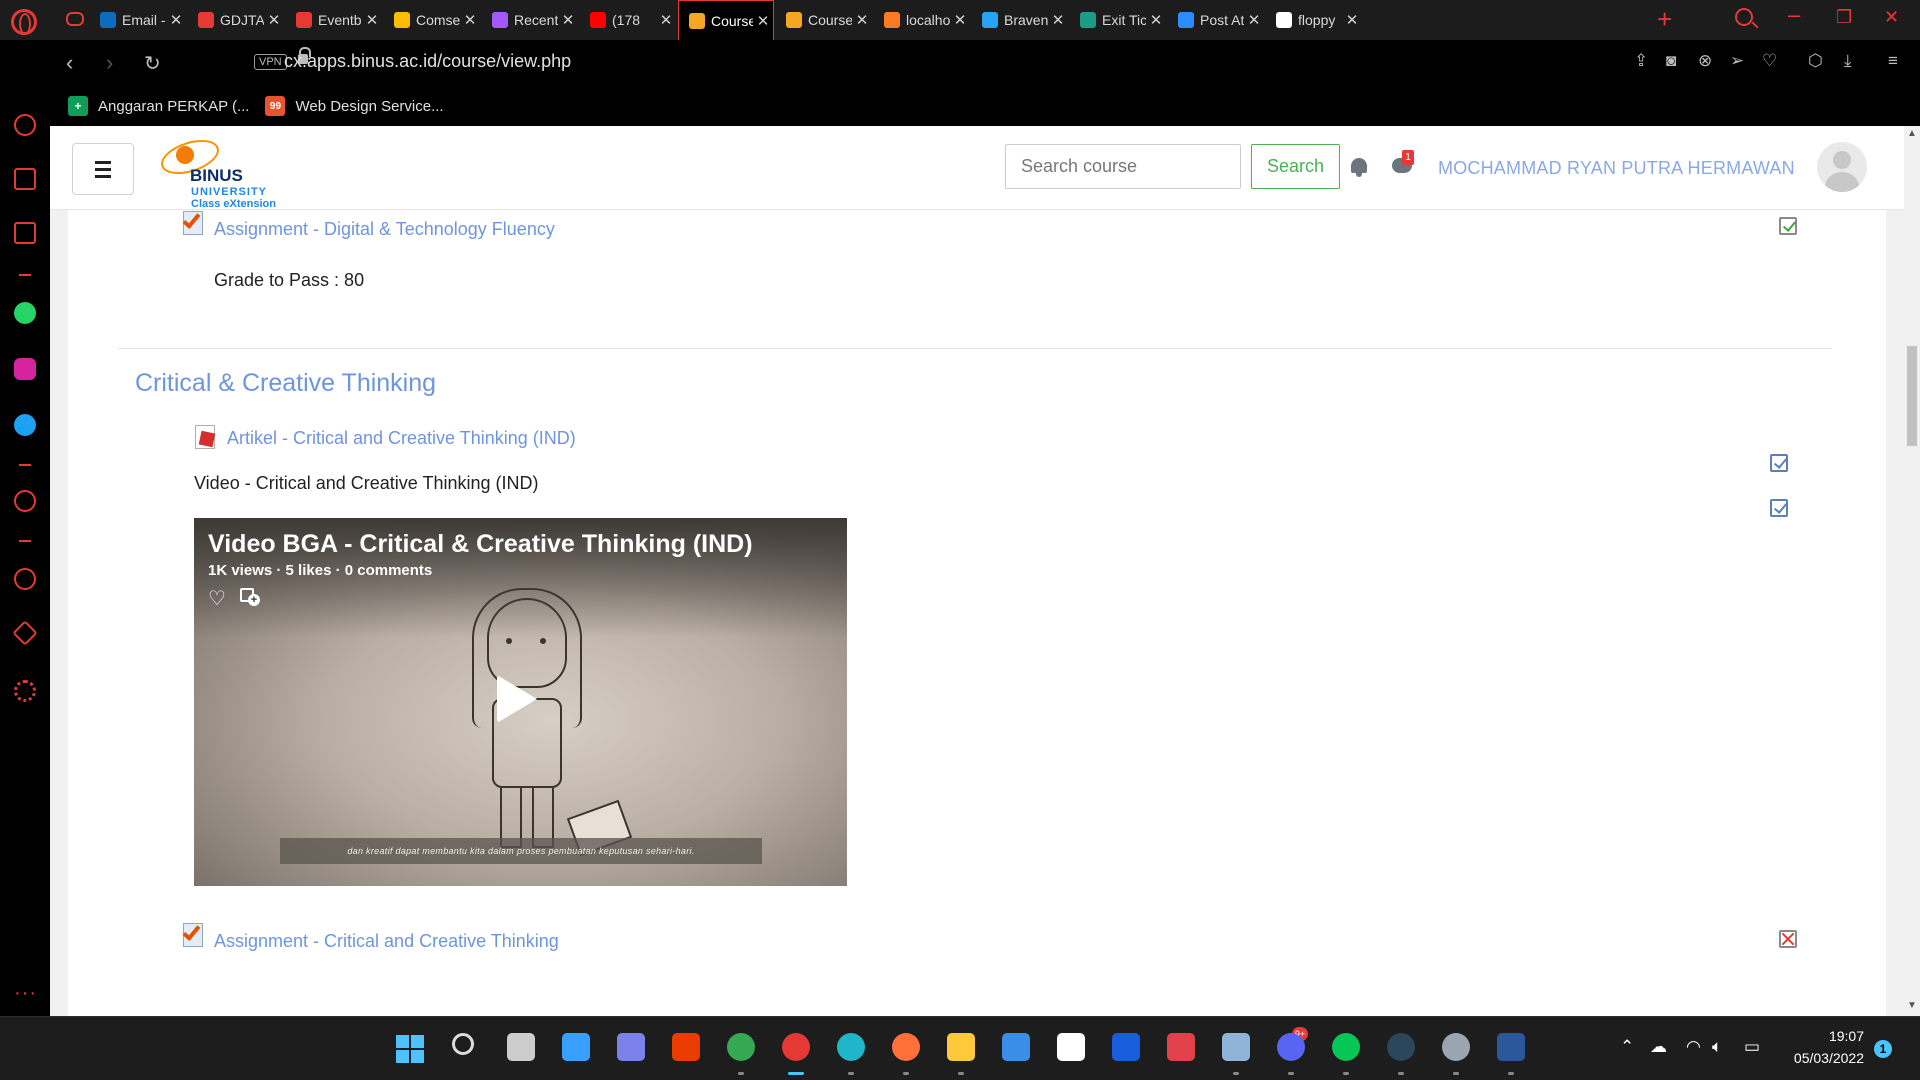 The height and width of the screenshot is (1080, 1920). Describe the element at coordinates (1118, 20) in the screenshot. I see `tab-10: Exit Tick✕` at that location.